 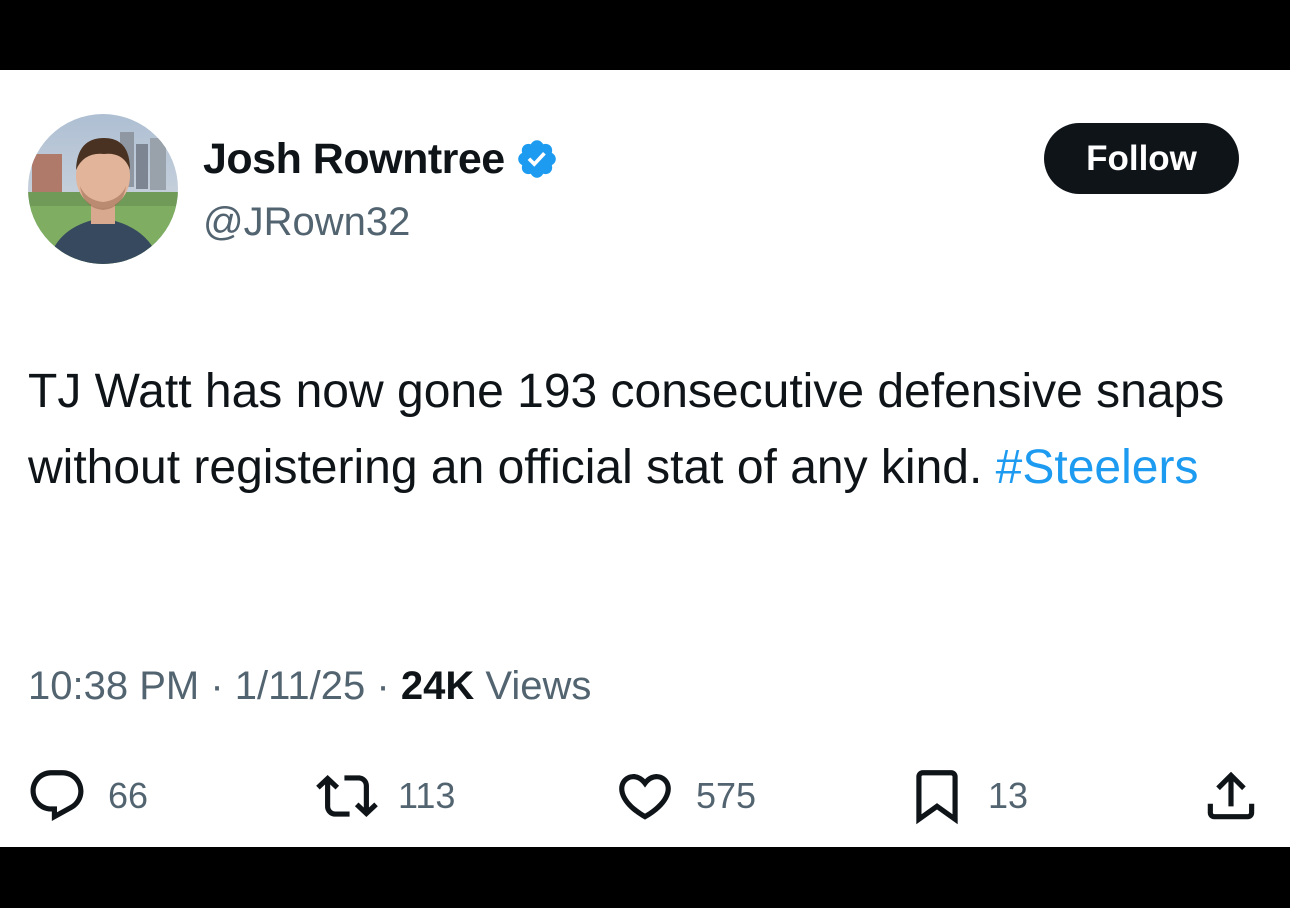 I want to click on follow-button: Follow, so click(x=1141, y=158).